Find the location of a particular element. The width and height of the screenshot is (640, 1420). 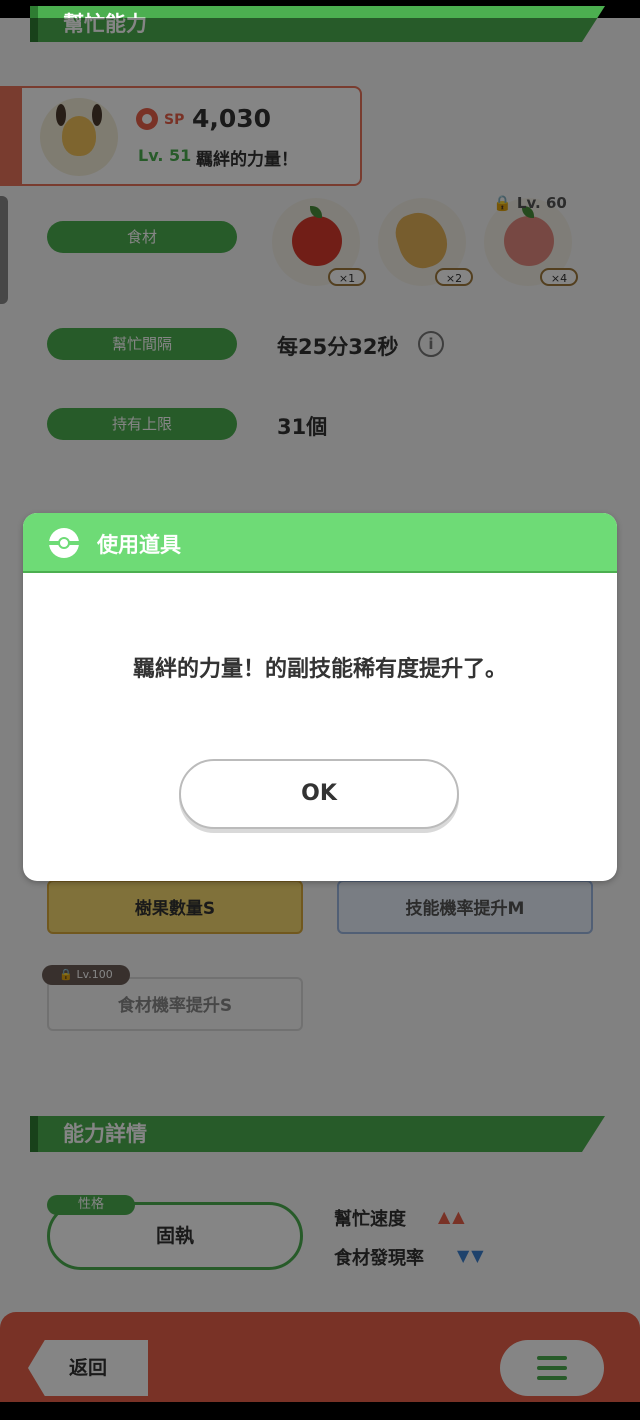

dialog-header: 使用道具 is located at coordinates (320, 543).